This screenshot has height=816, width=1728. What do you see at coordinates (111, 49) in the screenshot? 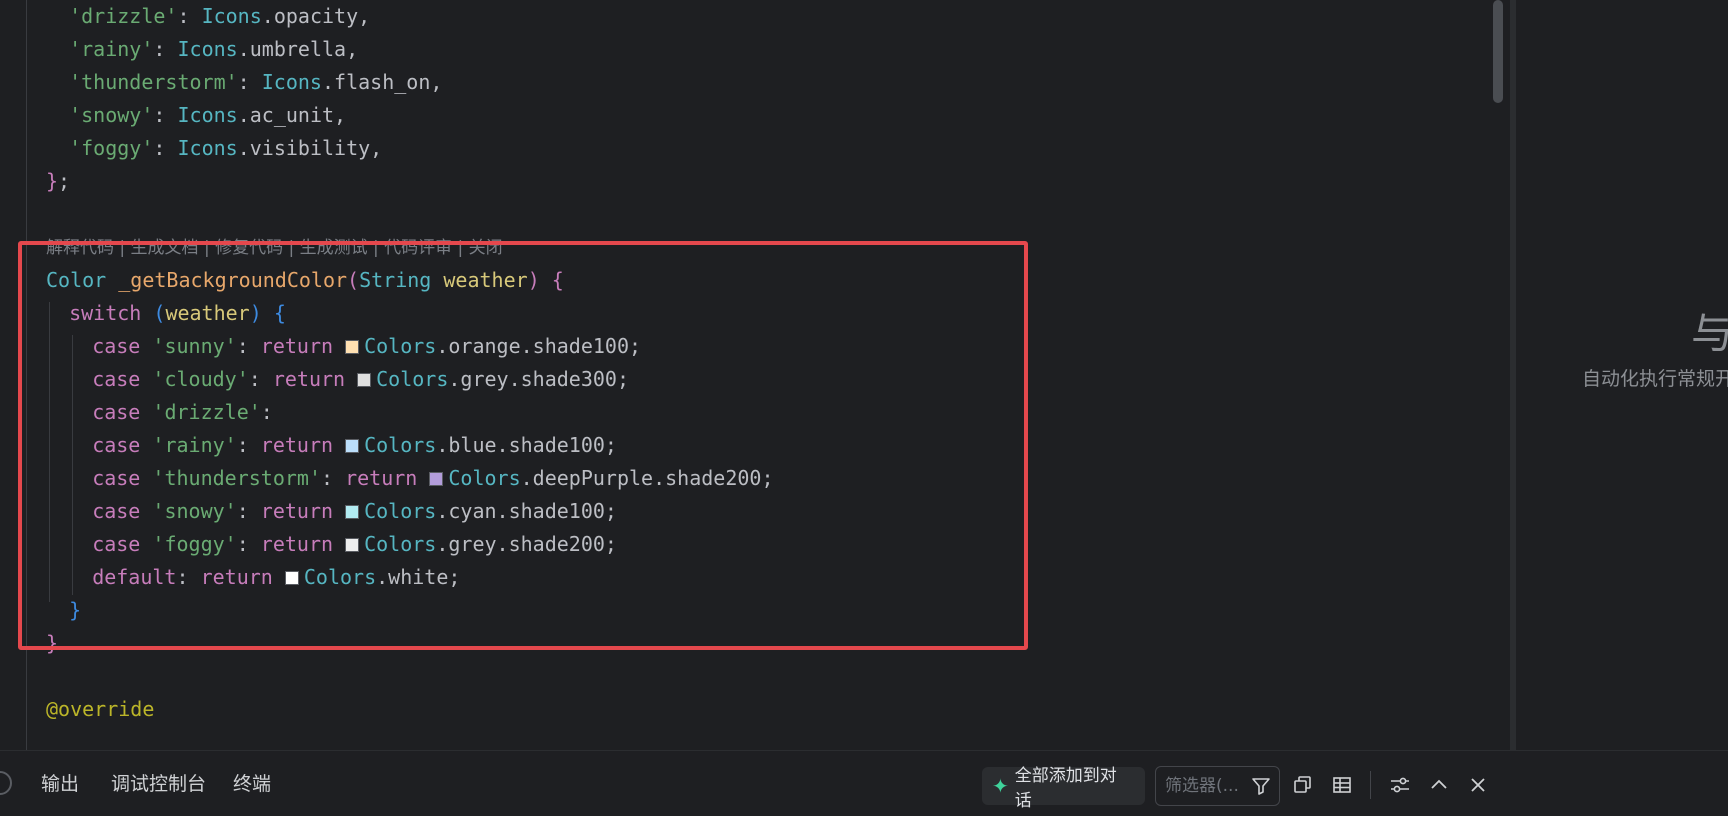
I see `string-literal: 'rainy'` at bounding box center [111, 49].